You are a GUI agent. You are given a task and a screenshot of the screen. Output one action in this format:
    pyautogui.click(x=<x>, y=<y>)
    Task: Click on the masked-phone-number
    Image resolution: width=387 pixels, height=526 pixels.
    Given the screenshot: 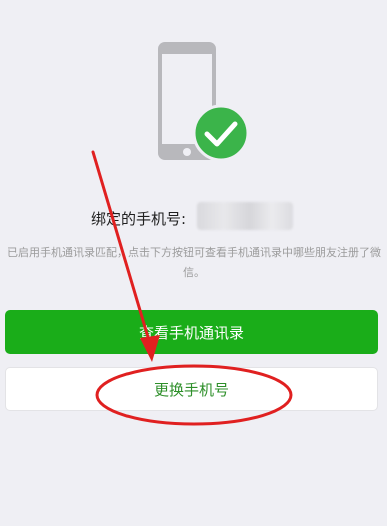 What is the action you would take?
    pyautogui.click(x=245, y=216)
    